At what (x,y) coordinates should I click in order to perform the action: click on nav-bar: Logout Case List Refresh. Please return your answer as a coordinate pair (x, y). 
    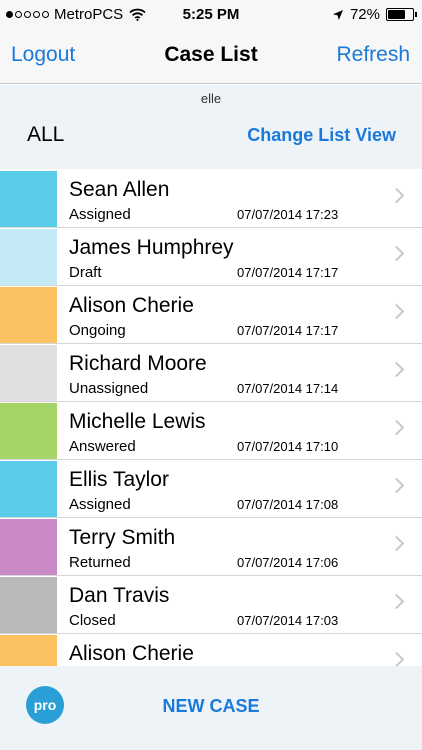
    Looking at the image, I should click on (211, 56).